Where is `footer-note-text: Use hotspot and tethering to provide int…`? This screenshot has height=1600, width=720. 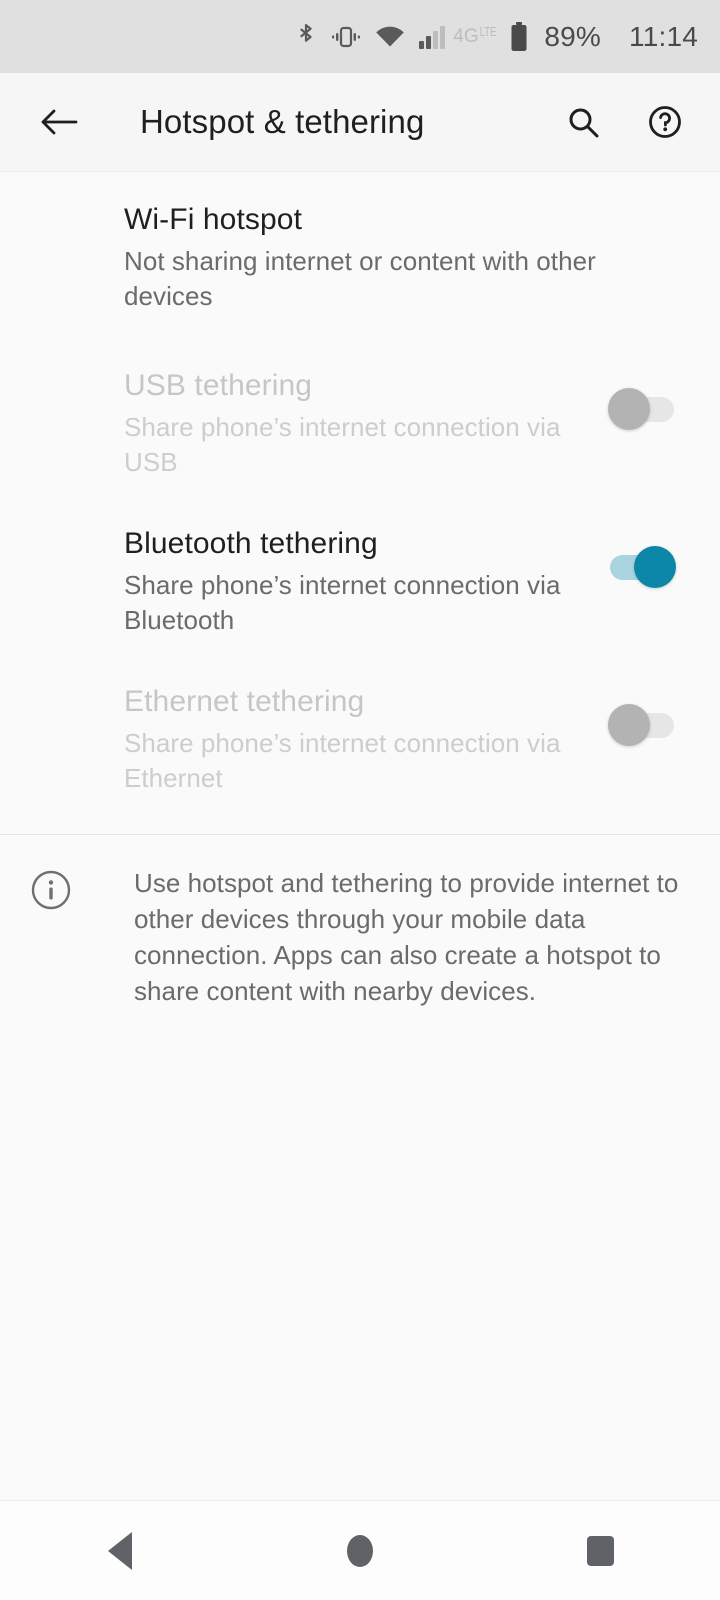
footer-note-text: Use hotspot and tethering to provide int… is located at coordinates (406, 937).